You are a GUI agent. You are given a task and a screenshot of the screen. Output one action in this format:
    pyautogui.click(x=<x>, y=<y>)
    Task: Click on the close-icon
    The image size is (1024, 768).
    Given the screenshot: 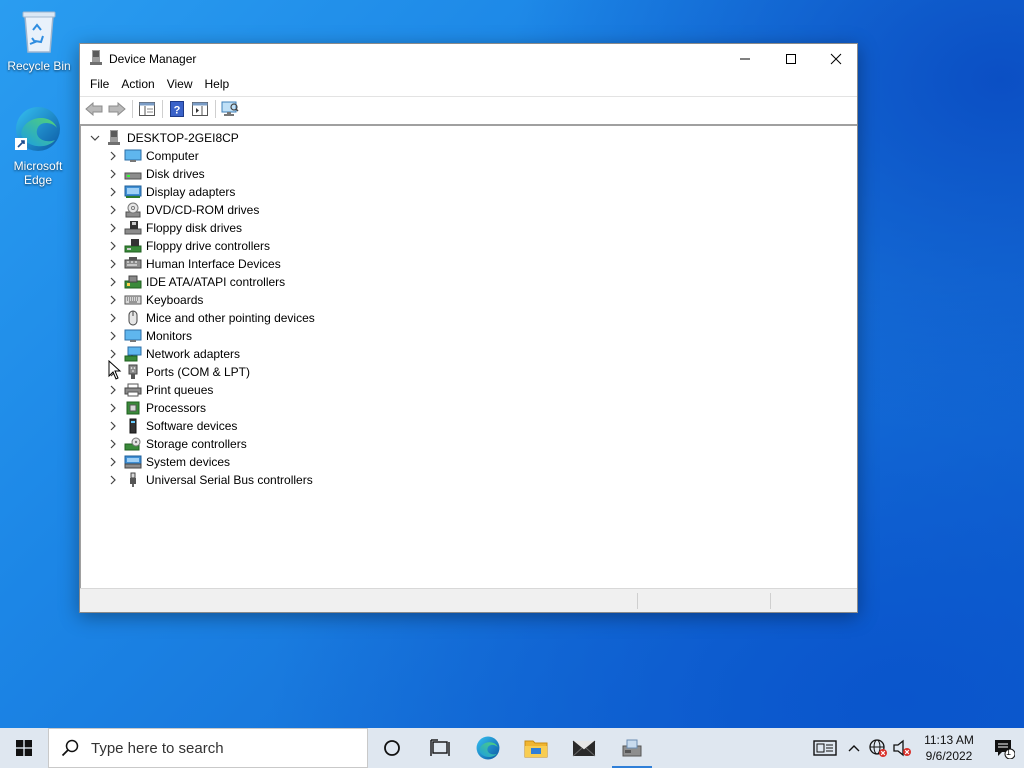 What is the action you would take?
    pyautogui.click(x=836, y=58)
    